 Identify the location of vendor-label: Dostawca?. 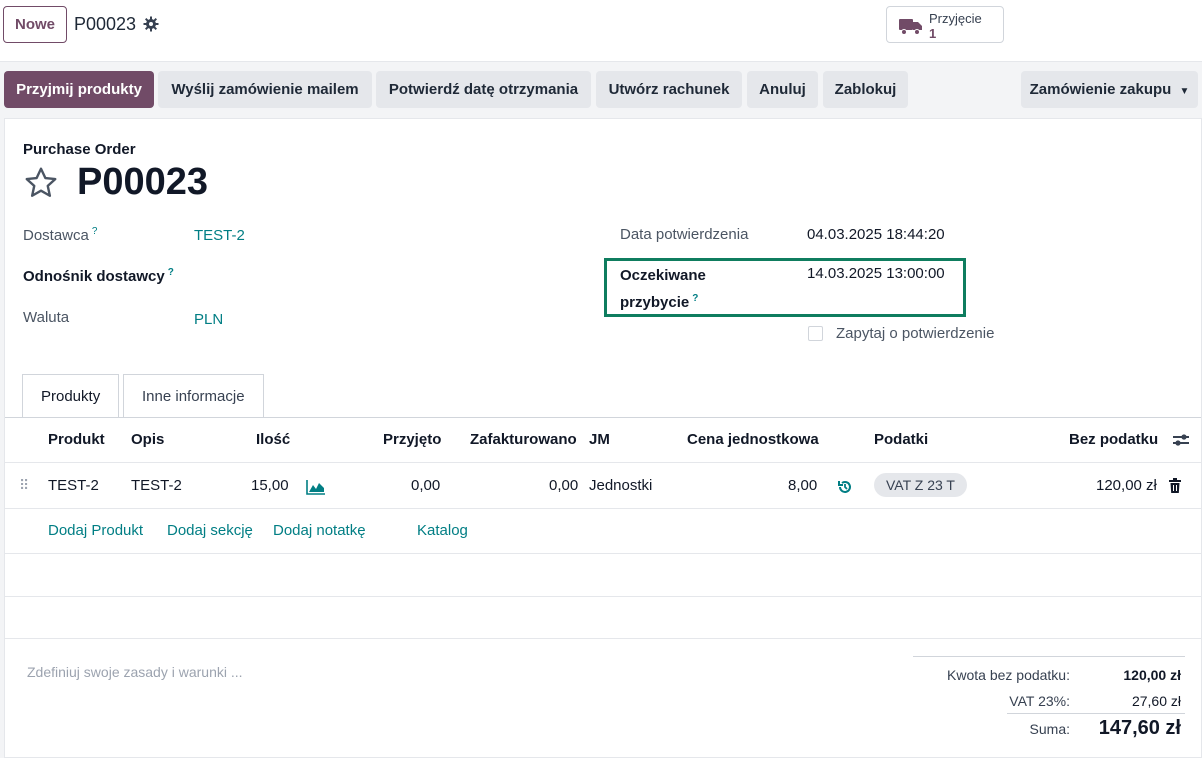
(60, 235).